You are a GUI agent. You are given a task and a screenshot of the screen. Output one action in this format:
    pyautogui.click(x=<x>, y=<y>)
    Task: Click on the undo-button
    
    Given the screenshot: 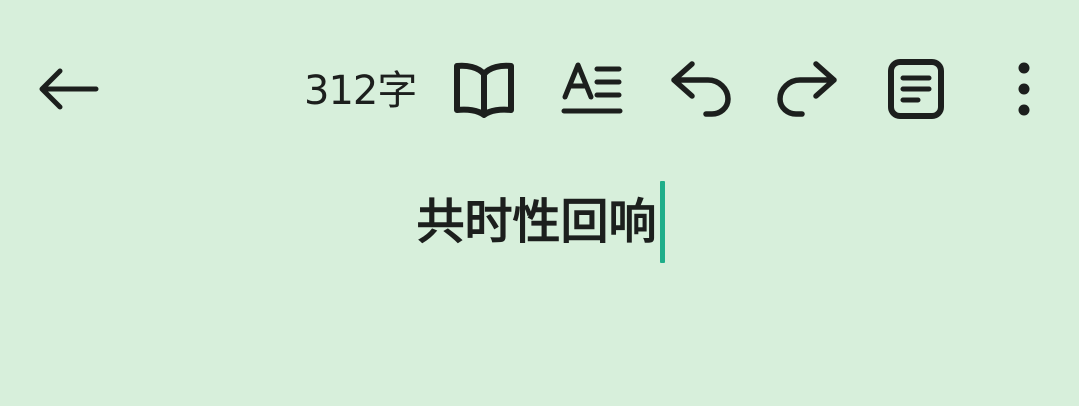 What is the action you would take?
    pyautogui.click(x=700, y=89)
    